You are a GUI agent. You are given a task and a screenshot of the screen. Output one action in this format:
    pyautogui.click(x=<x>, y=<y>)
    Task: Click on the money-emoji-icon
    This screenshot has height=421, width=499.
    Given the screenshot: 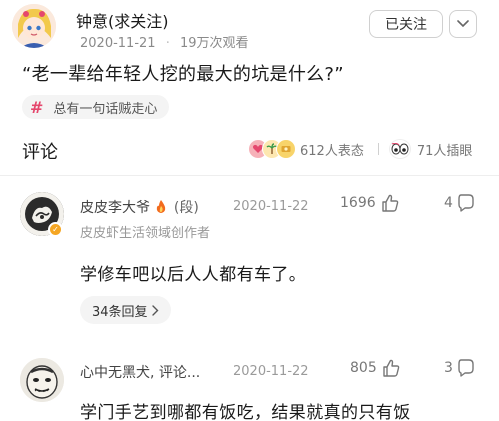 What is the action you would take?
    pyautogui.click(x=286, y=149)
    